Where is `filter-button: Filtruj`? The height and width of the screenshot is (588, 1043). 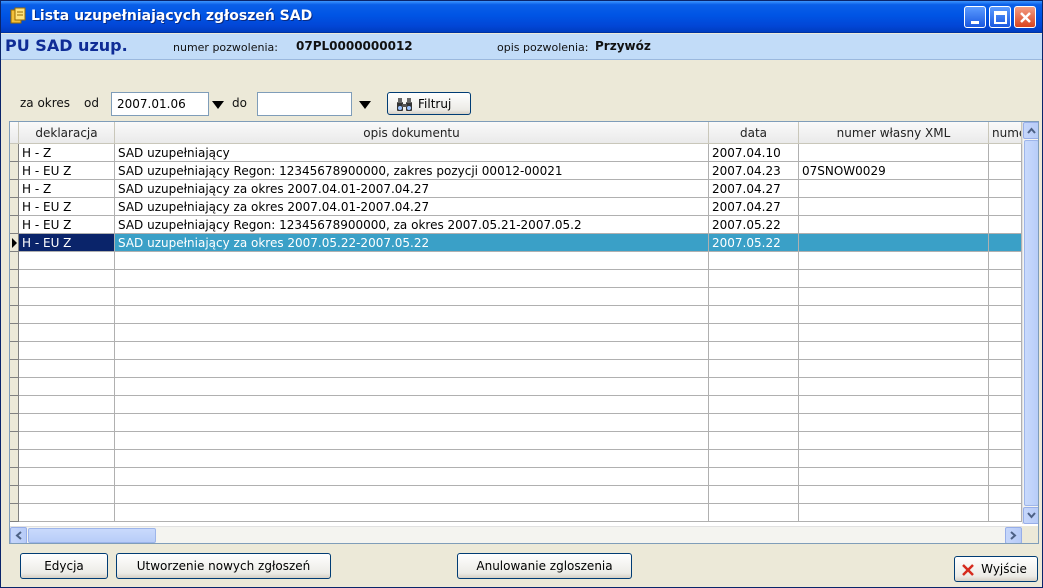 filter-button: Filtruj is located at coordinates (429, 103).